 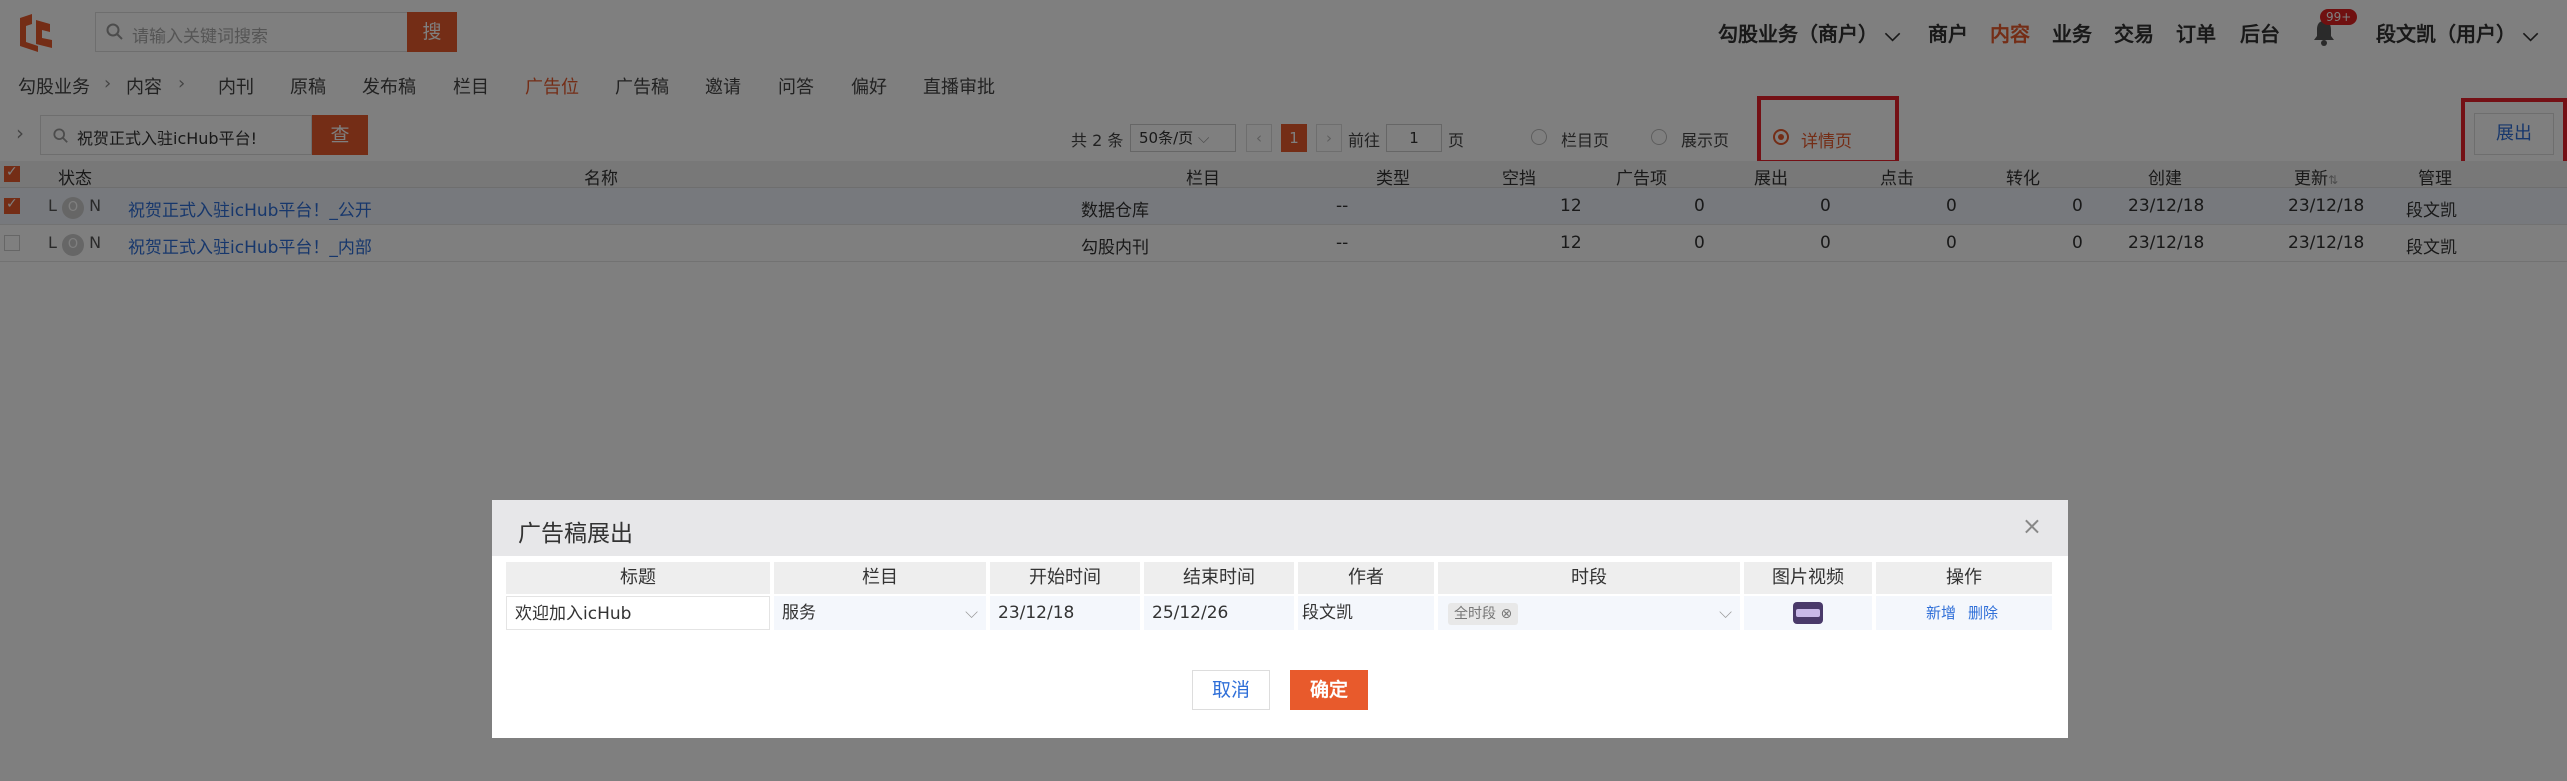 What do you see at coordinates (1964, 578) in the screenshot?
I see `mcol-actions: 操作` at bounding box center [1964, 578].